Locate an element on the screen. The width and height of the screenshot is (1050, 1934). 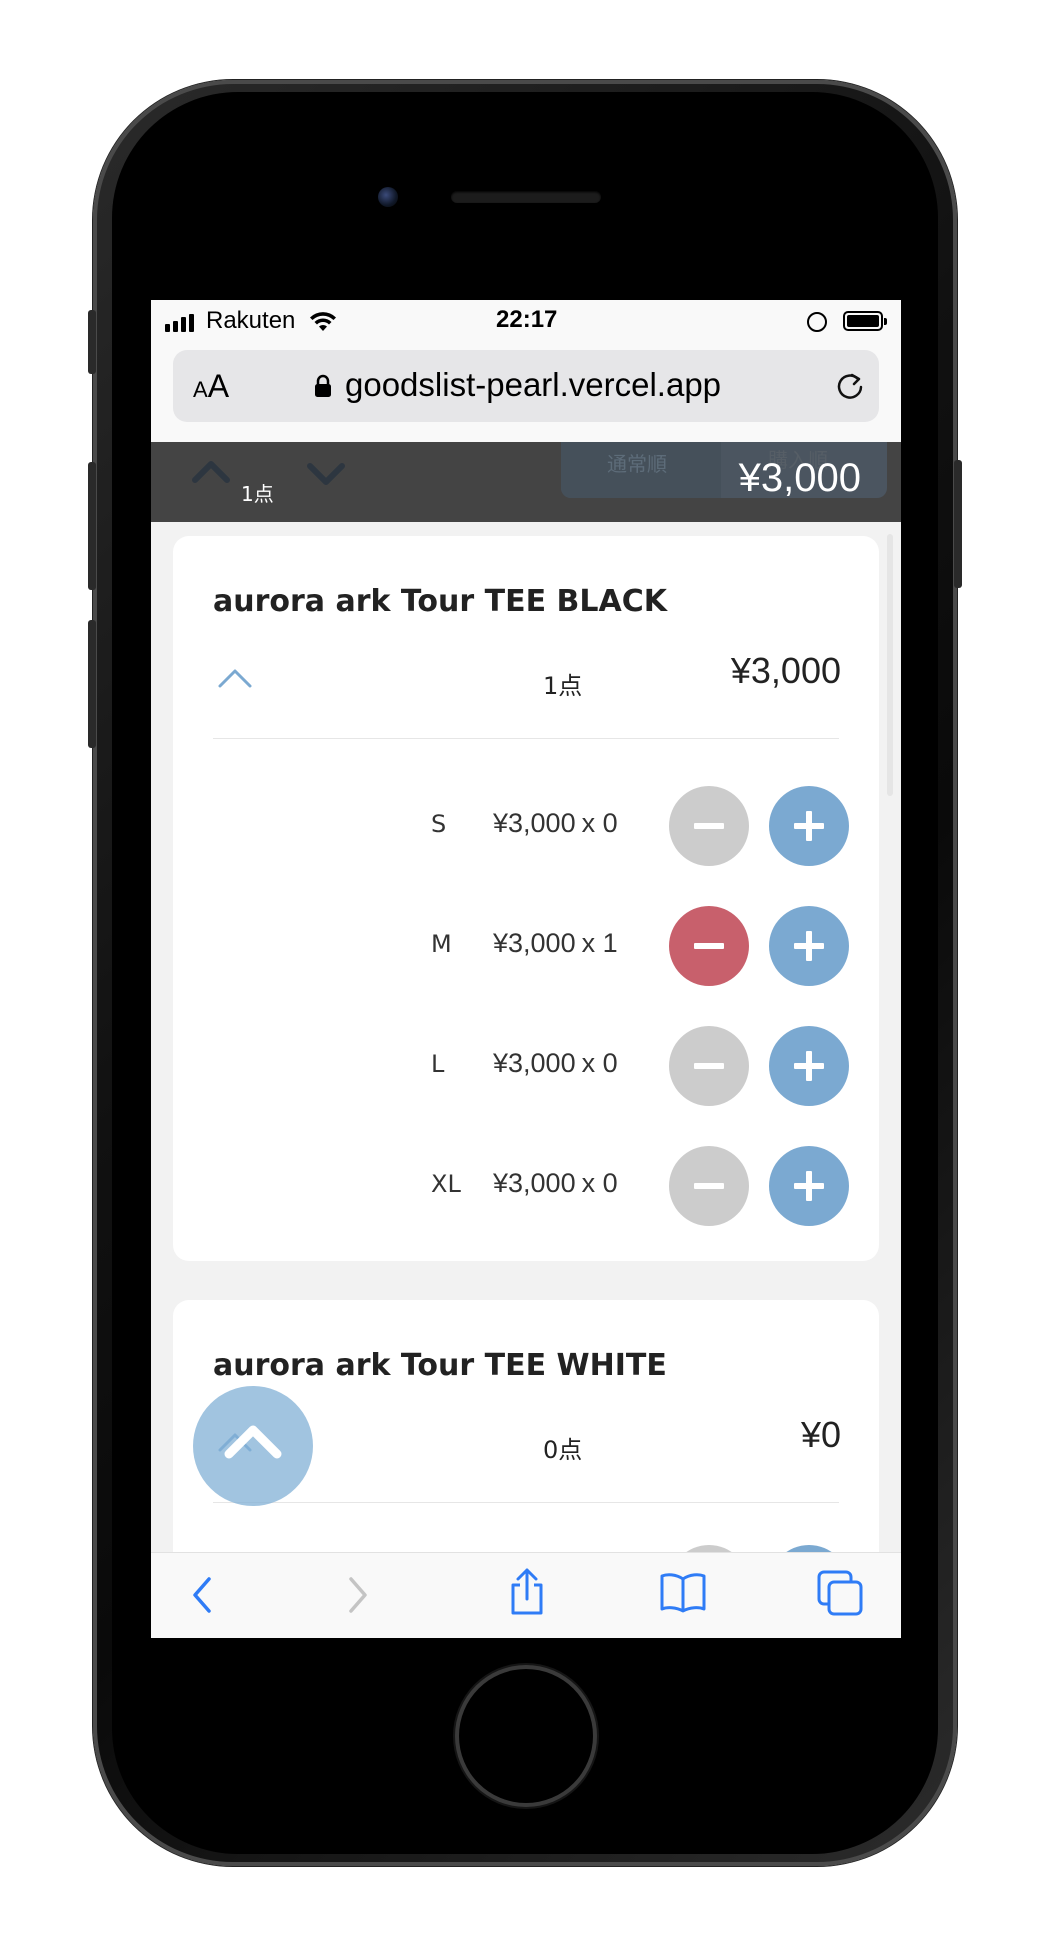
header-total-price: ¥3,000 is located at coordinates (799, 478).